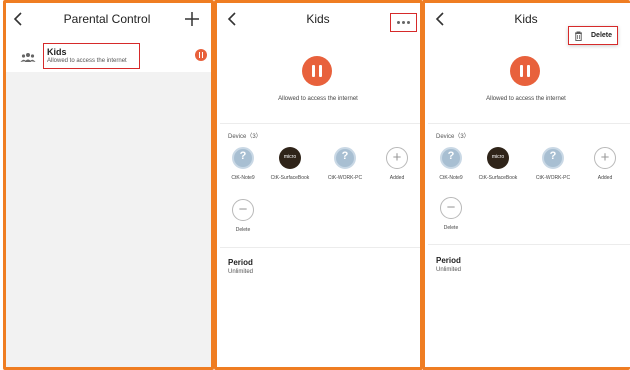  What do you see at coordinates (601, 35) in the screenshot?
I see `delete-menu-item: Delete` at bounding box center [601, 35].